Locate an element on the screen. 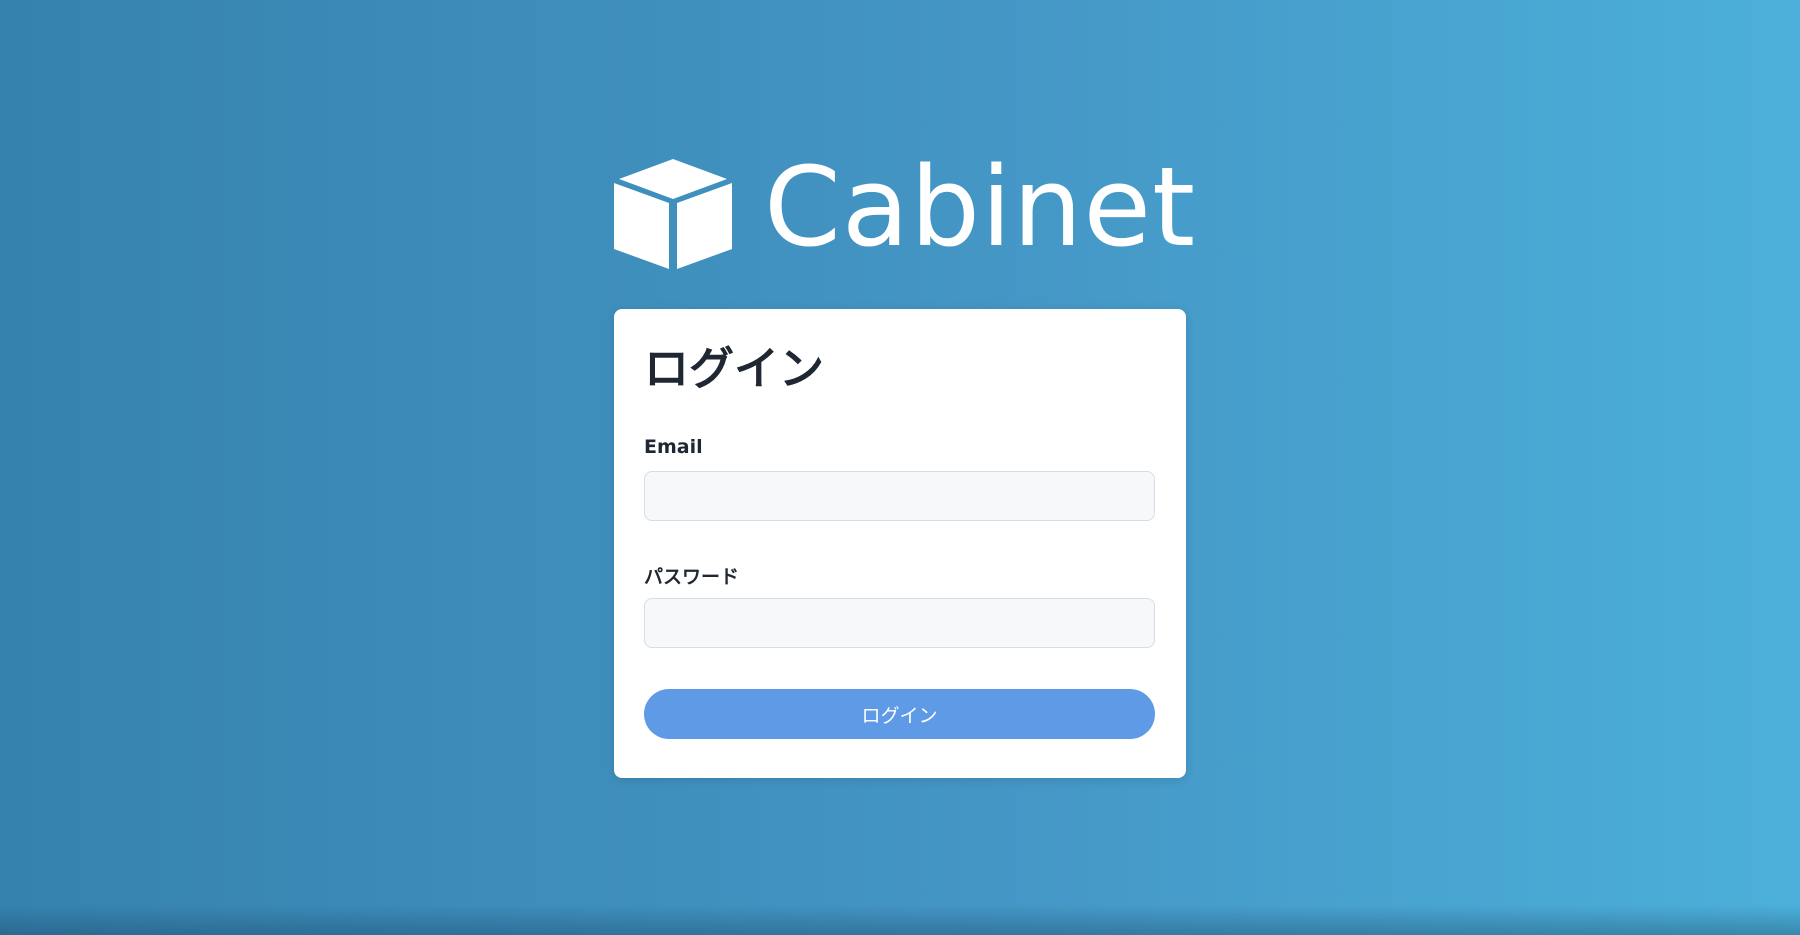  brand-logo: Cabinet is located at coordinates (904, 207).